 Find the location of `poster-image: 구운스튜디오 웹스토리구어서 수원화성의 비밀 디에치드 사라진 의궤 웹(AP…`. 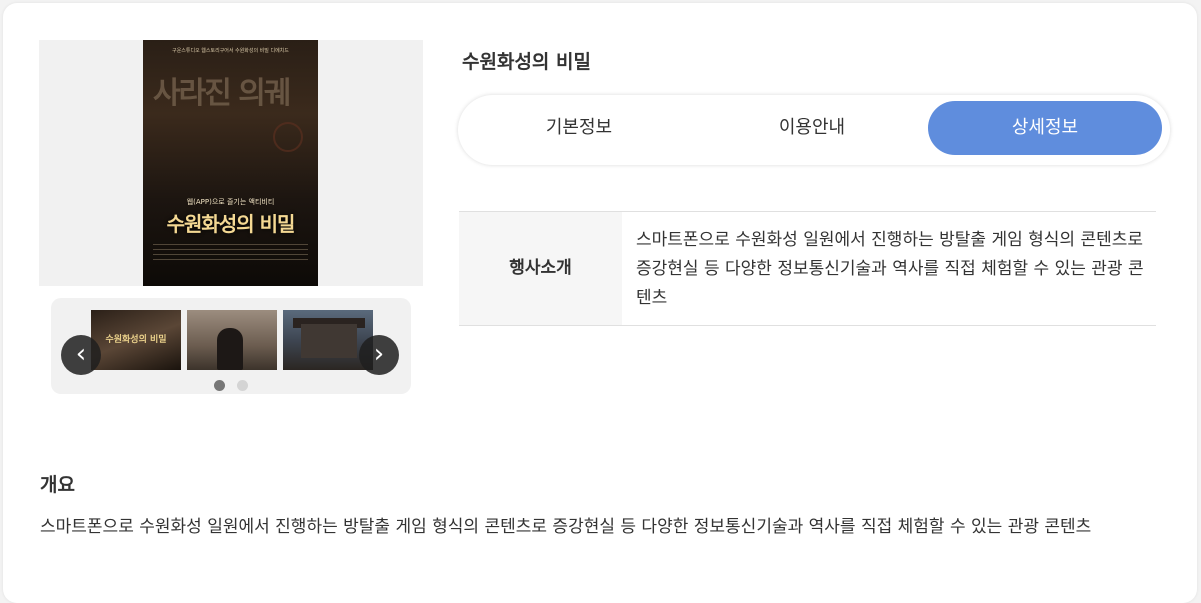

poster-image: 구운스튜디오 웹스토리구어서 수원화성의 비밀 디에치드 사라진 의궤 웹(AP… is located at coordinates (230, 163).